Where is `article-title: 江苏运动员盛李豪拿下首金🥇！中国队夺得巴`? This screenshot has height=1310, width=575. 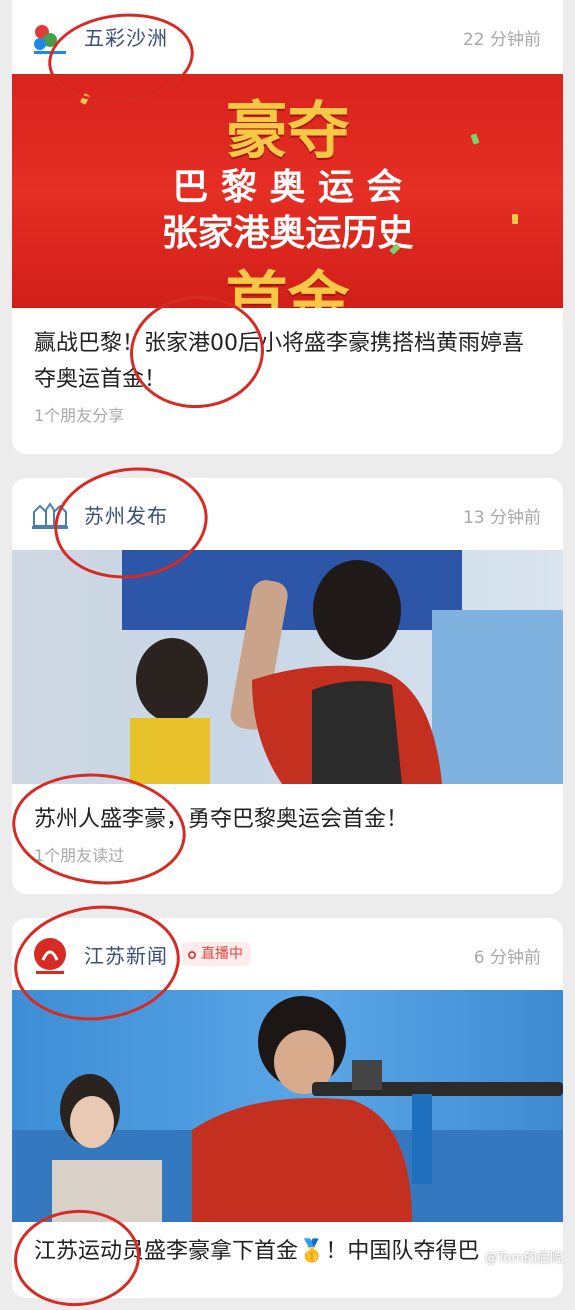 article-title: 江苏运动员盛李豪拿下首金🥇！中国队夺得巴 is located at coordinates (287, 1252).